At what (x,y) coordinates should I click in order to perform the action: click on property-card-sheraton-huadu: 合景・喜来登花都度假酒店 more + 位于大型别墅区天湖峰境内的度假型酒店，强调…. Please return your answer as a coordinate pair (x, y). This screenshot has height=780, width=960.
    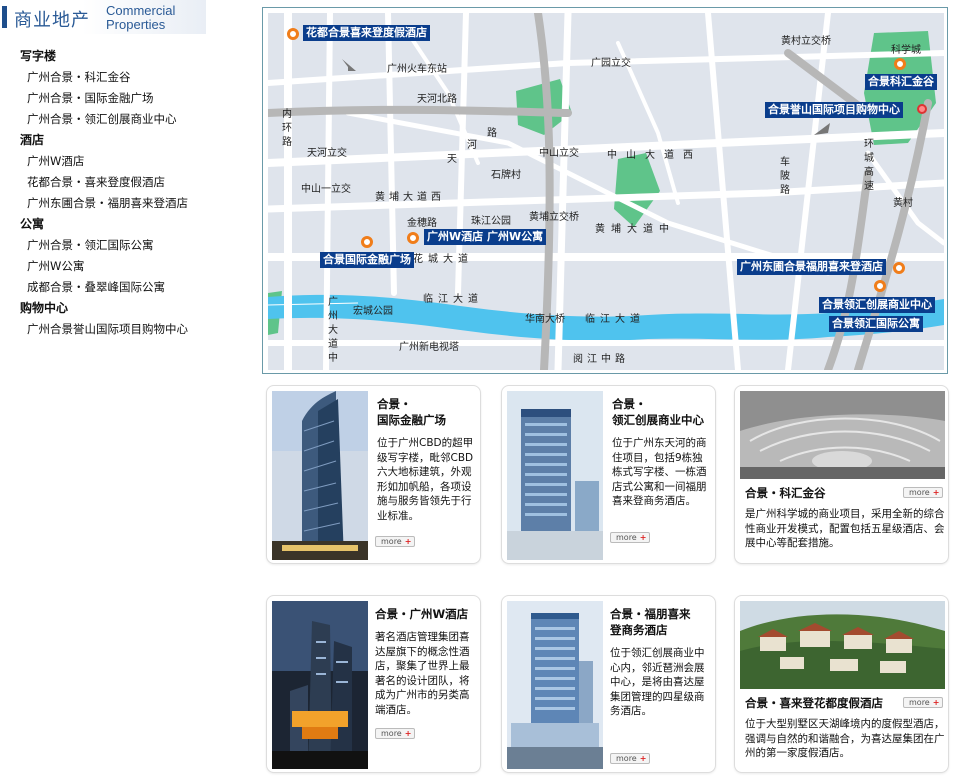
    Looking at the image, I should click on (841, 684).